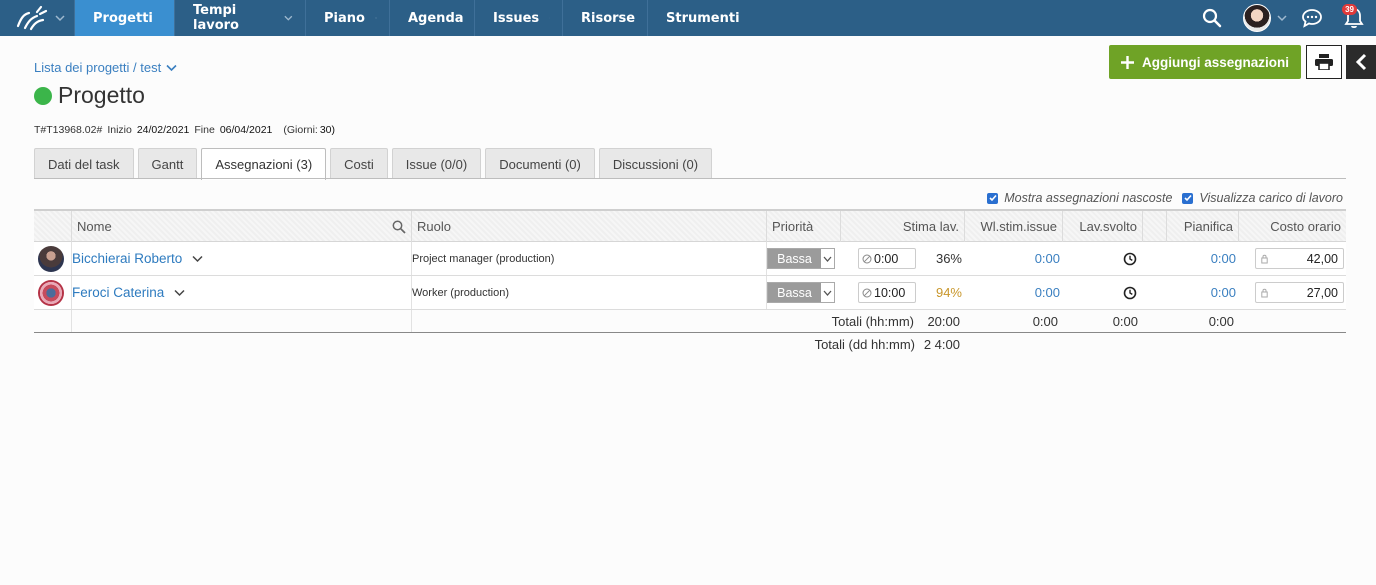 The image size is (1376, 585). Describe the element at coordinates (1271, 198) in the screenshot. I see `show-workload-label: Visualizza carico di lavoro` at that location.